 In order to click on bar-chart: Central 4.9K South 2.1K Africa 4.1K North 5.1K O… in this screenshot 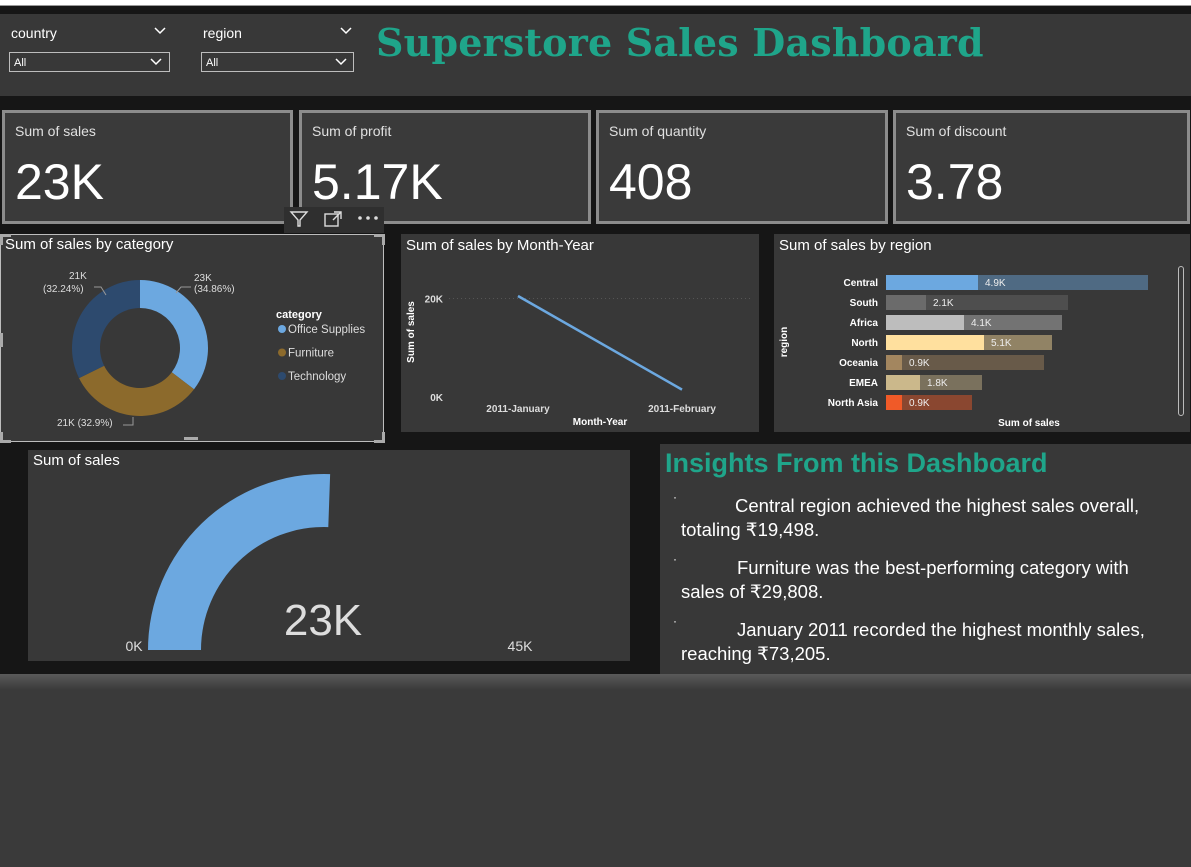, I will do `click(963, 352)`.